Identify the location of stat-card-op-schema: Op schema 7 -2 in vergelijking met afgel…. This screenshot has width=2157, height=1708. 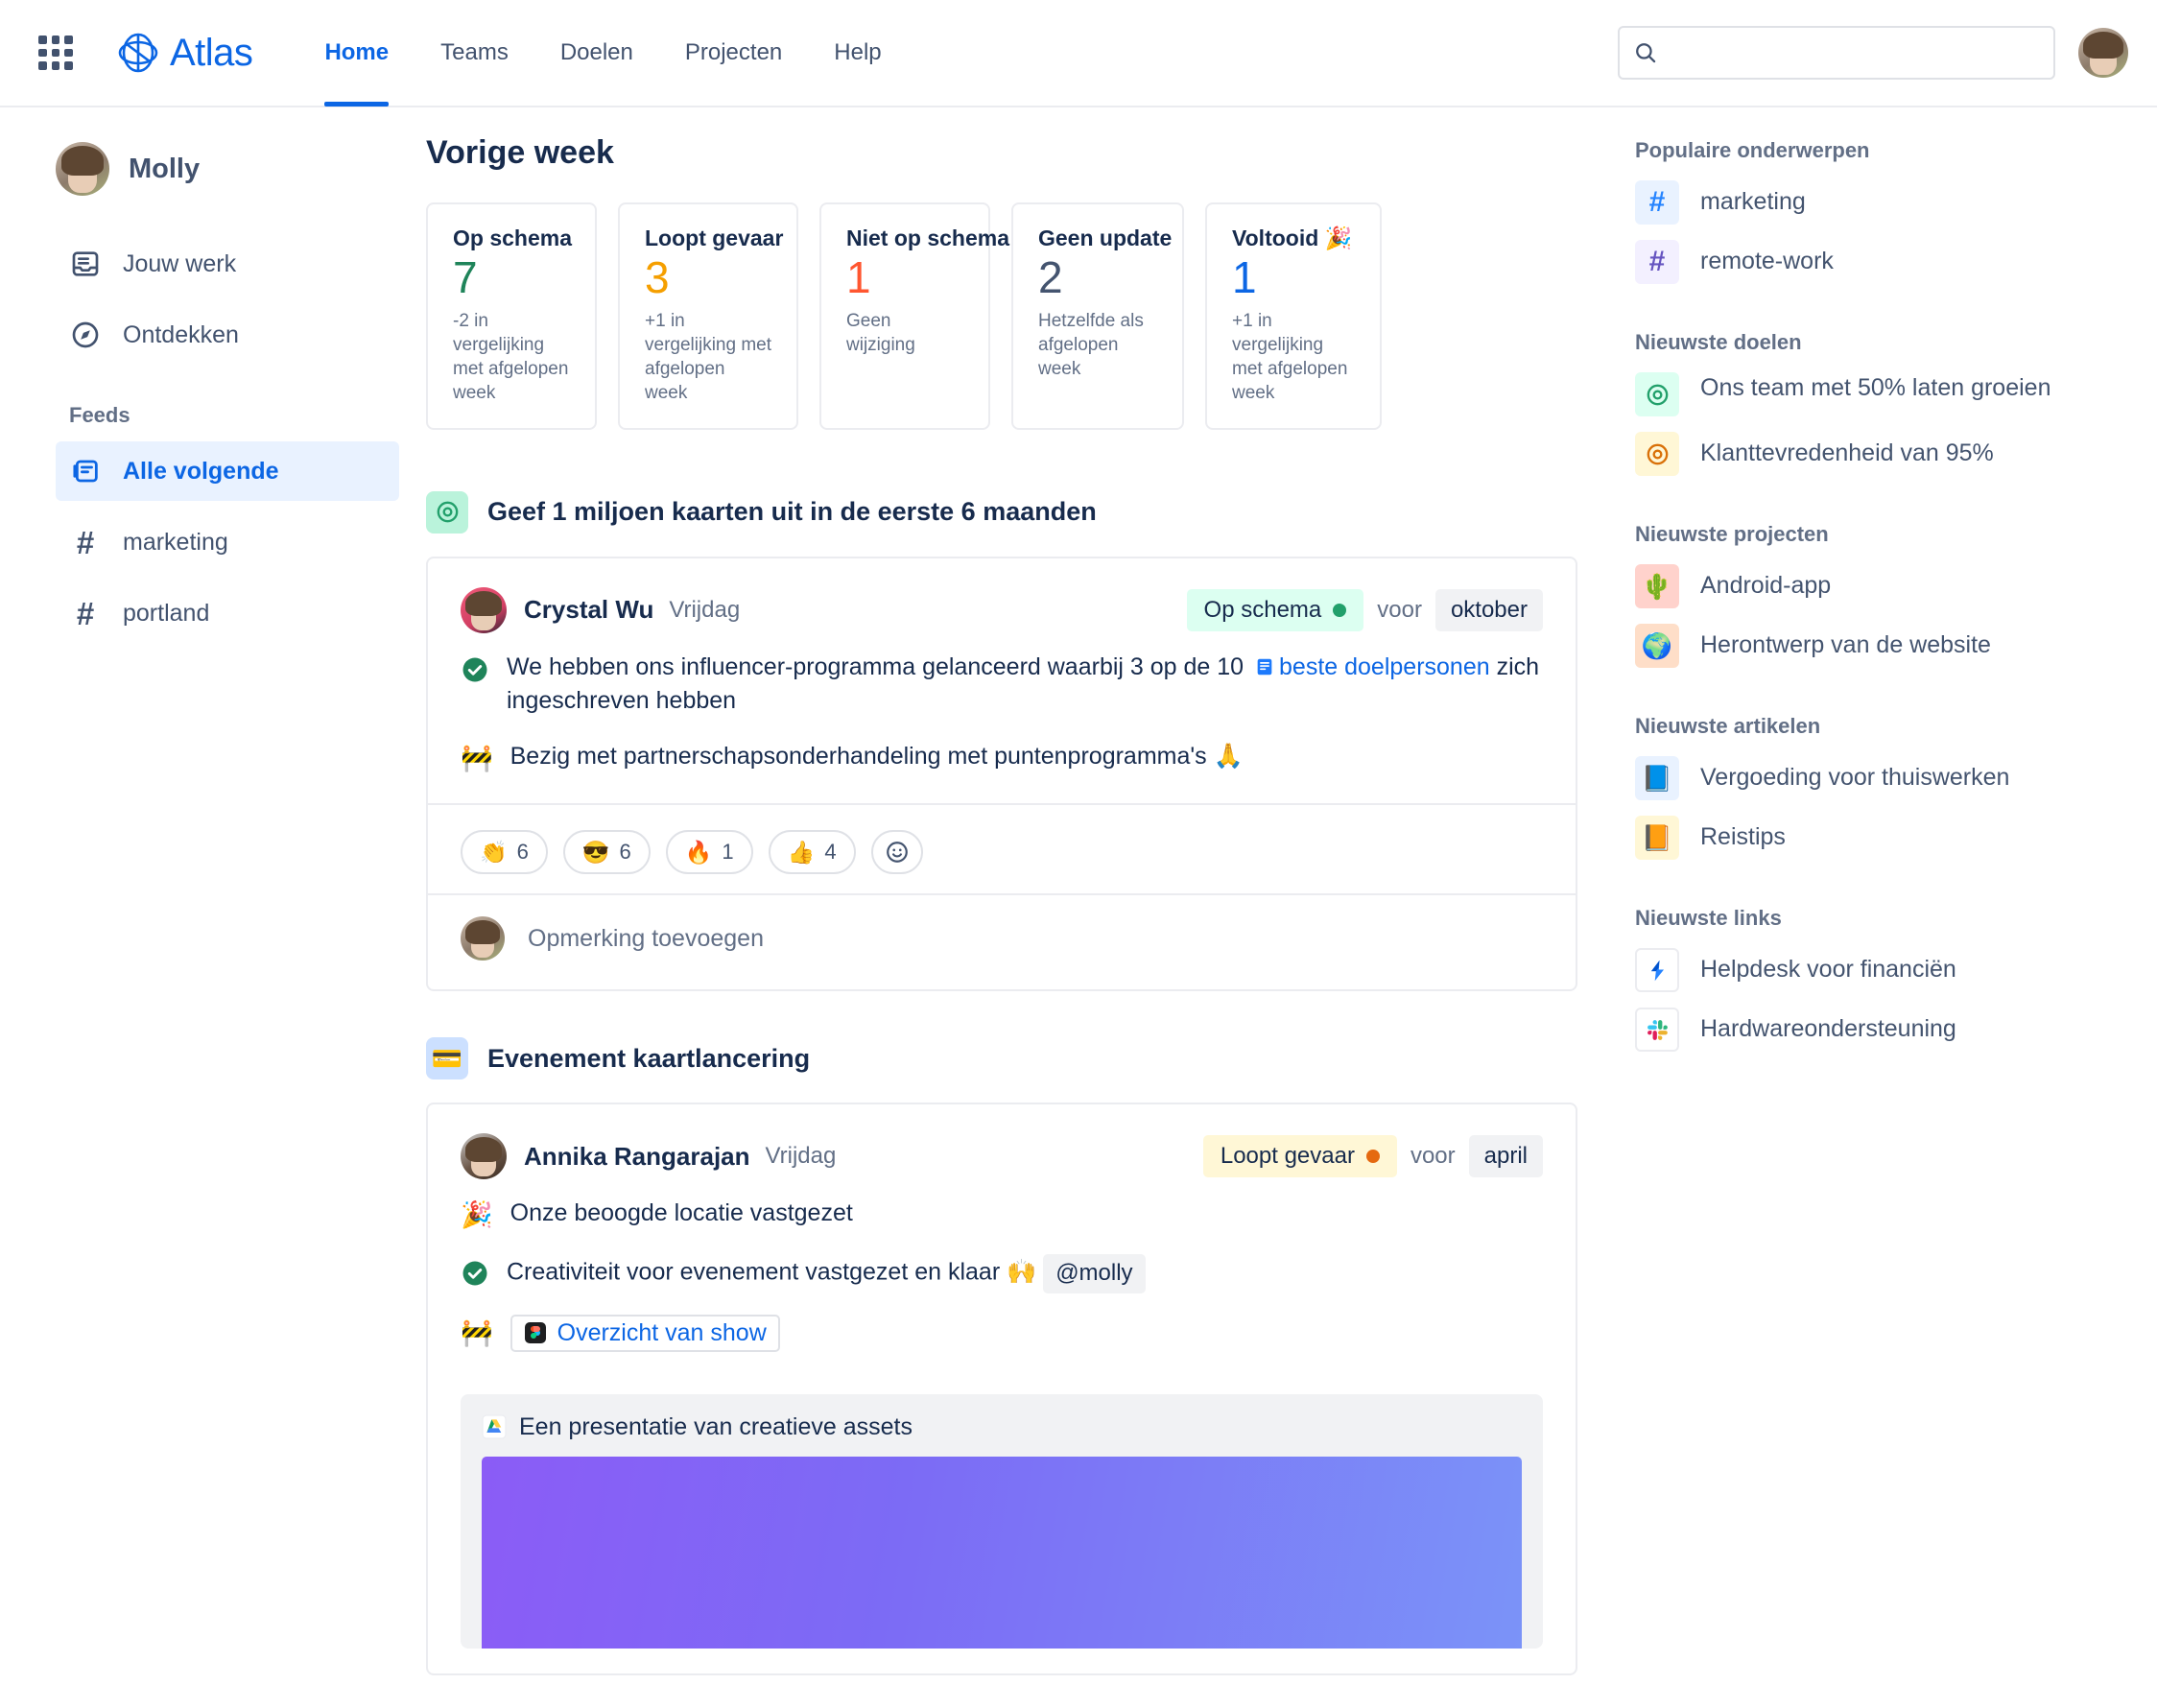
(512, 316).